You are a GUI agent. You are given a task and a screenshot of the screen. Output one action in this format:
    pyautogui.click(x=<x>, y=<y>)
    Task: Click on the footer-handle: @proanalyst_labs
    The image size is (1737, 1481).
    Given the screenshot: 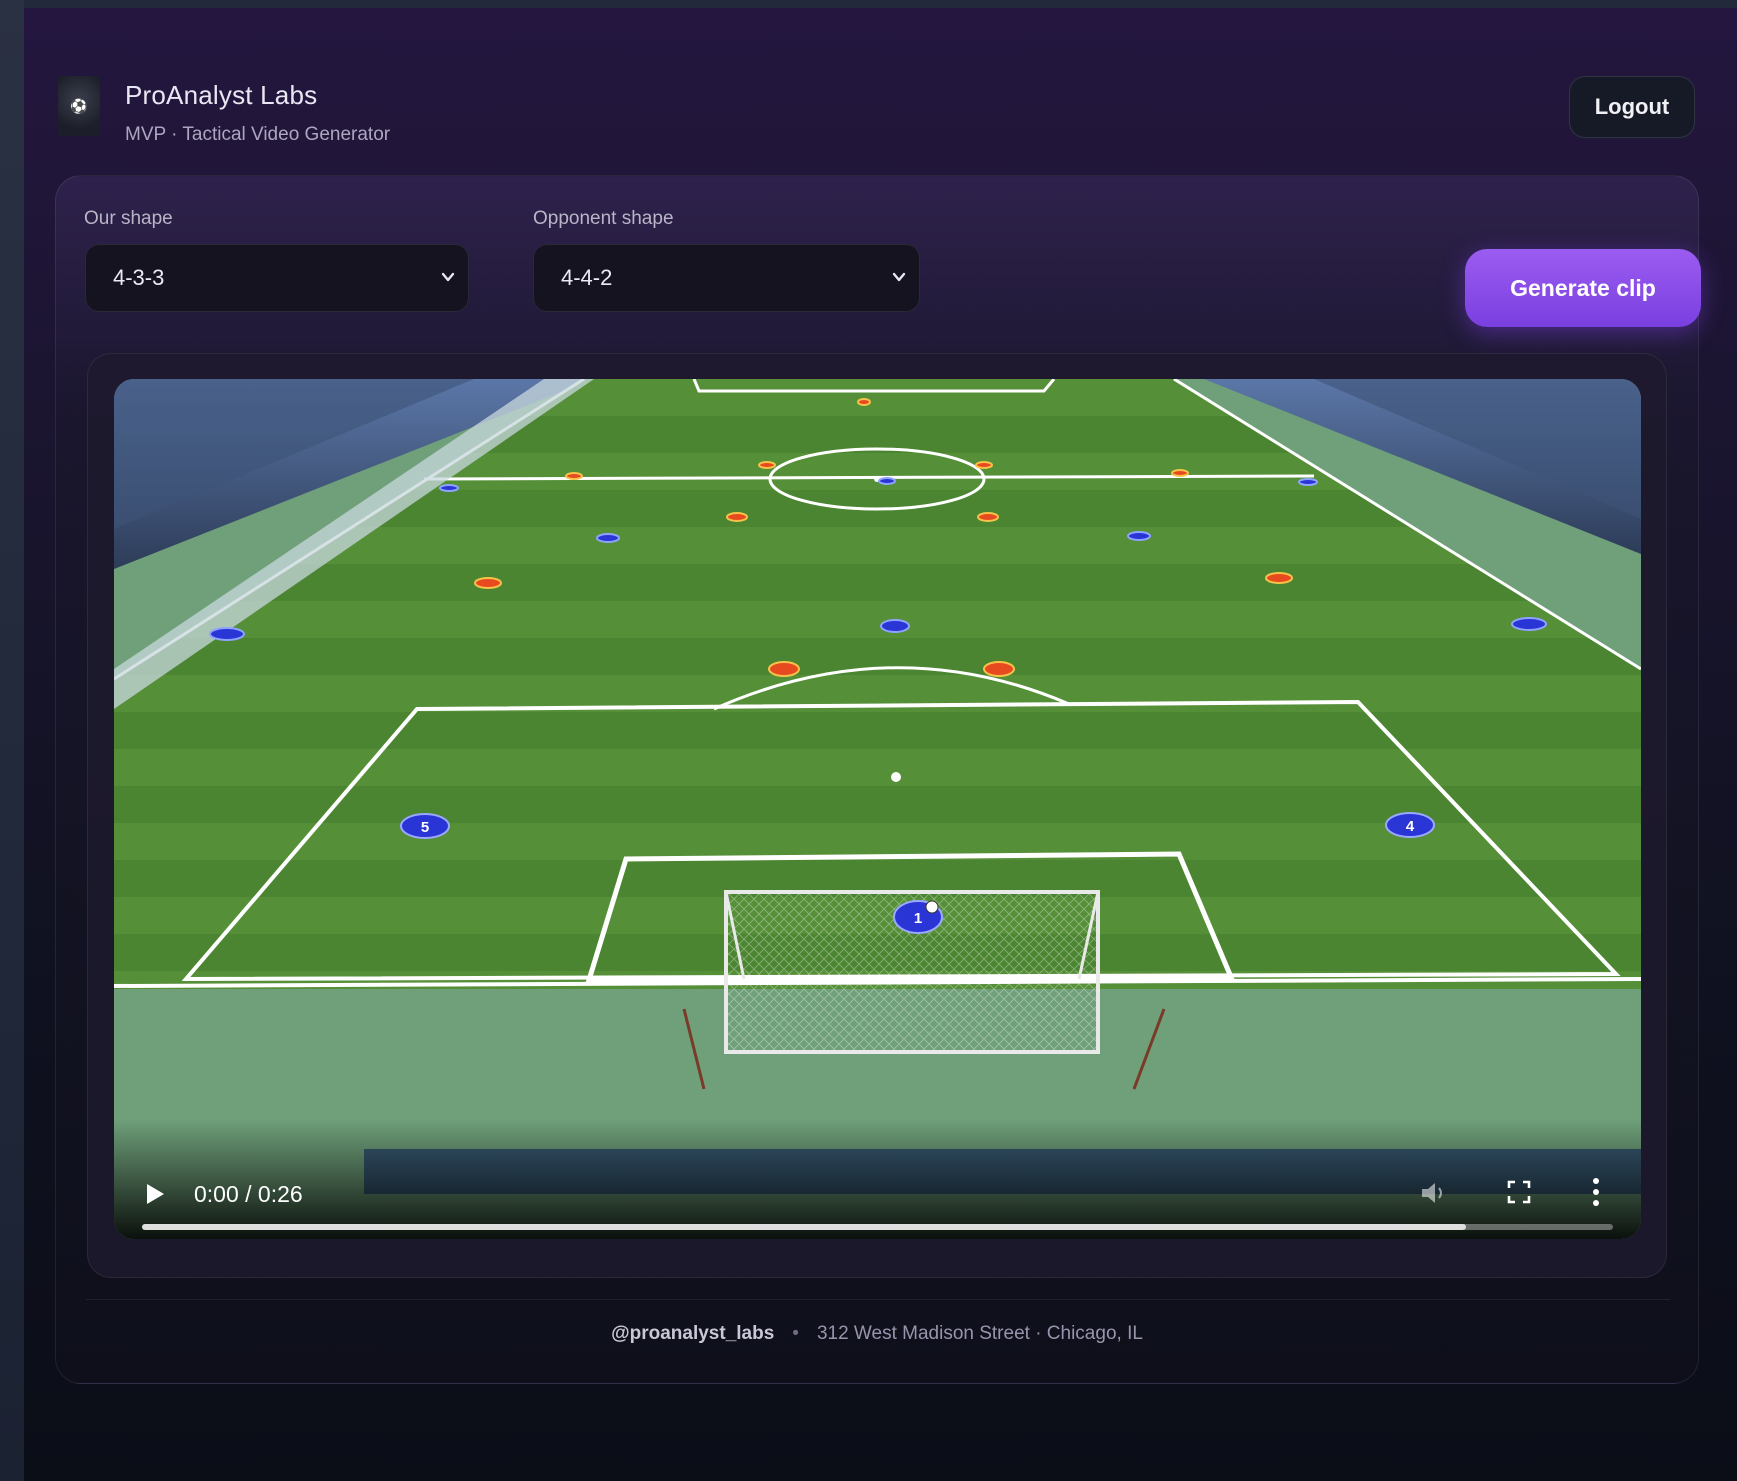 What is the action you would take?
    pyautogui.click(x=692, y=1334)
    